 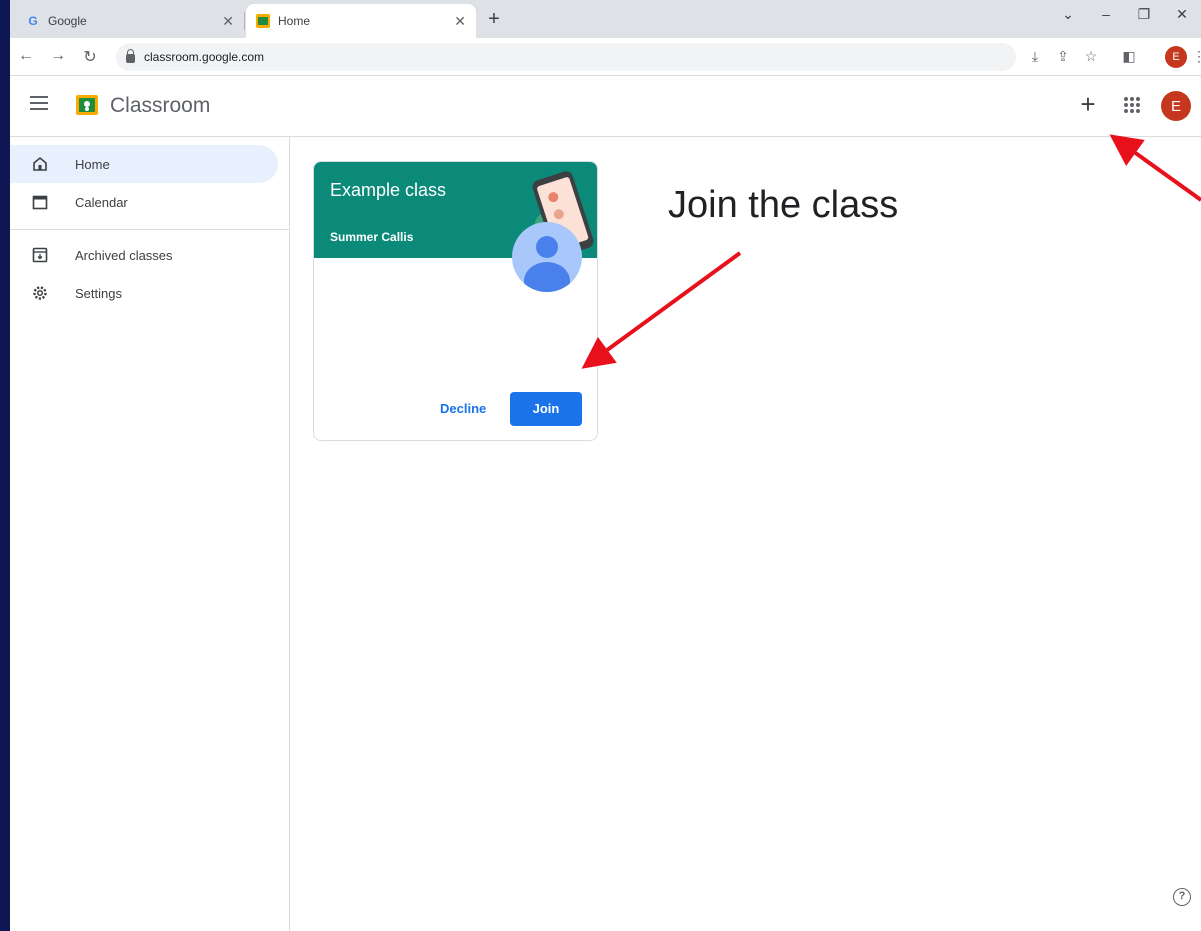 What do you see at coordinates (1144, 14) in the screenshot?
I see `restore-icon: ❐` at bounding box center [1144, 14].